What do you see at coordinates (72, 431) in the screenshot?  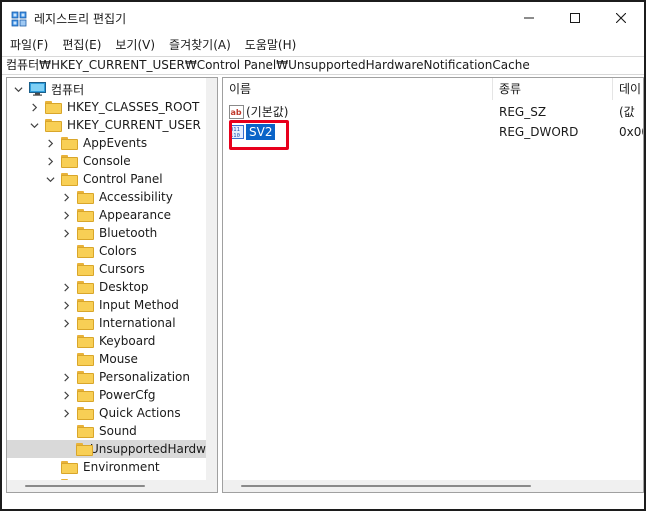 I see `tree-item: Sound` at bounding box center [72, 431].